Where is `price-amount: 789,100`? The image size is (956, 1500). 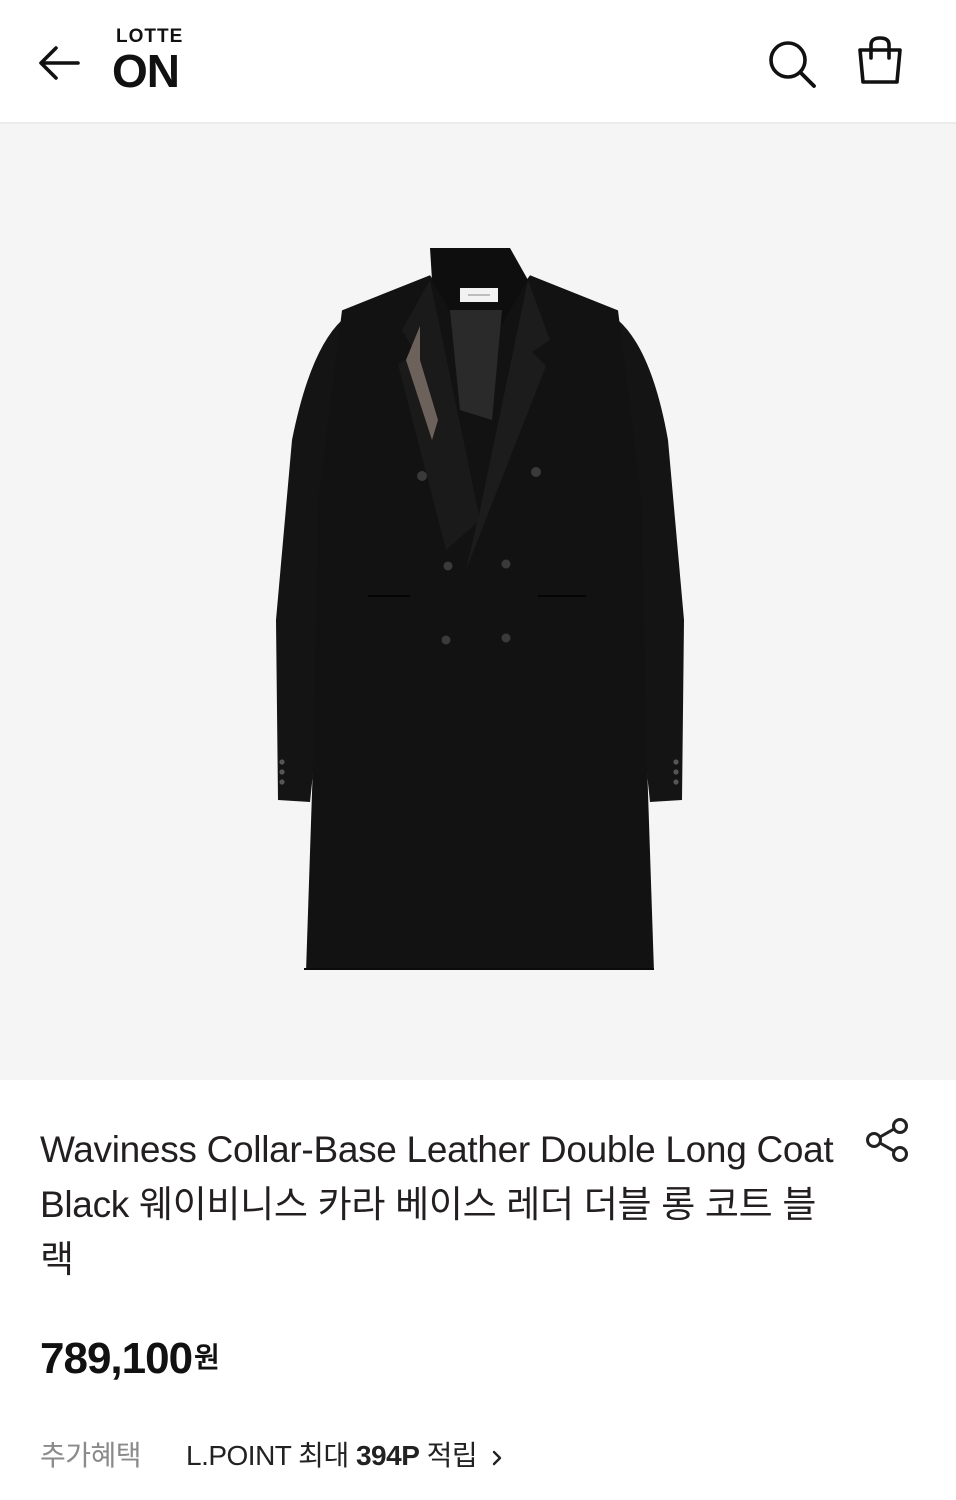
price-amount: 789,100 is located at coordinates (116, 1358).